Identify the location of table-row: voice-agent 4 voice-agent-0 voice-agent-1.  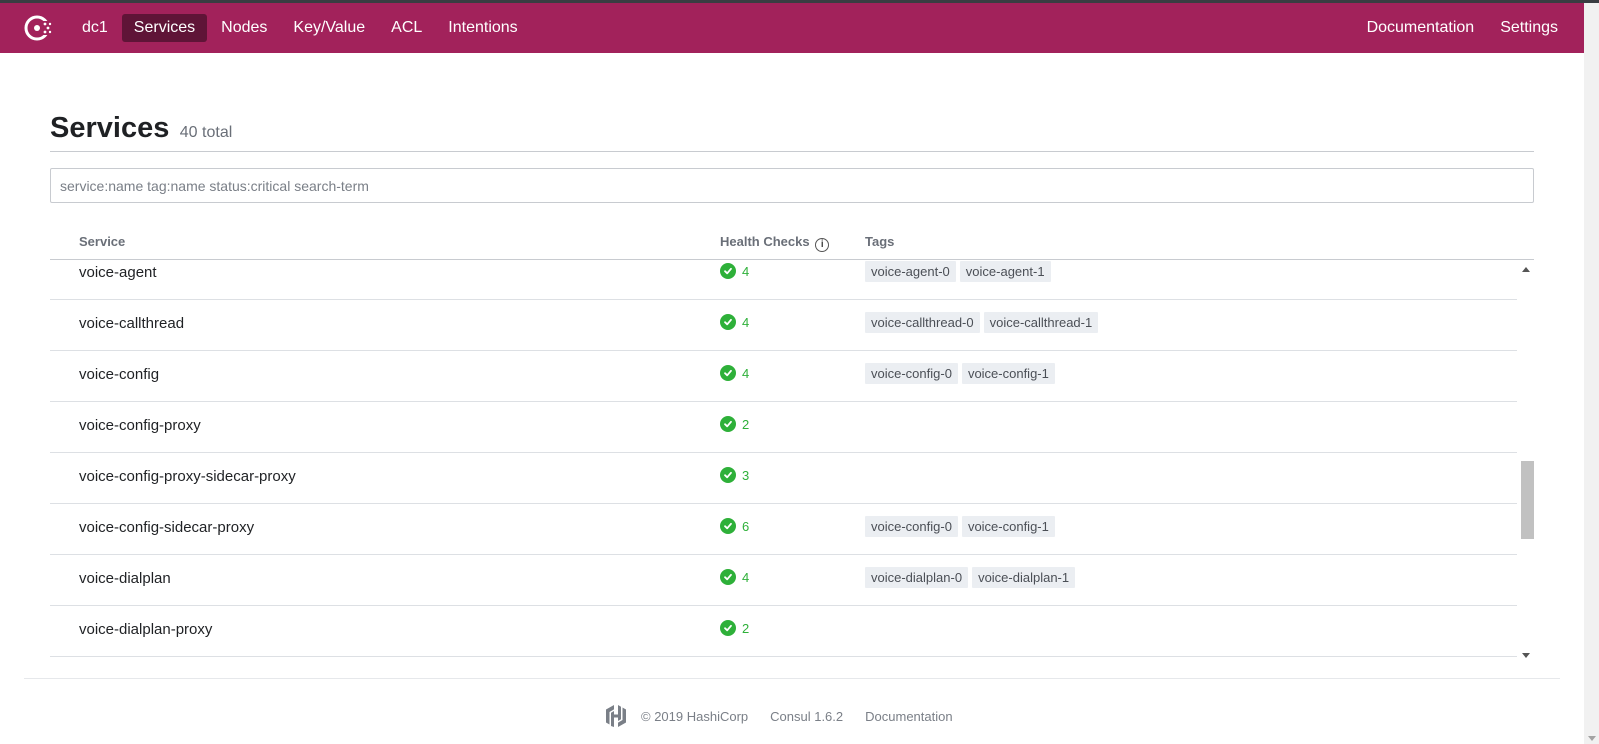
(783, 280).